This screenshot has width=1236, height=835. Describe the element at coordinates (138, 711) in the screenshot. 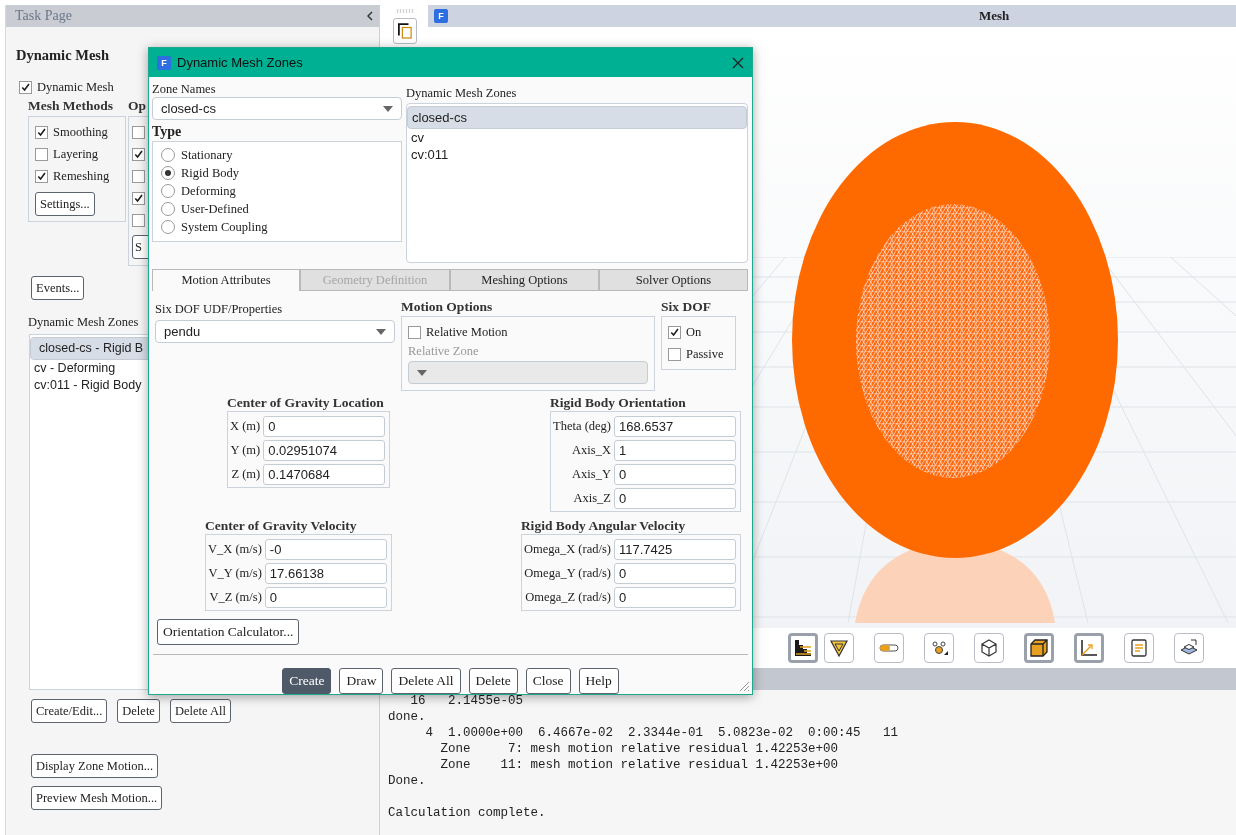

I see `zone-button: Delete` at that location.